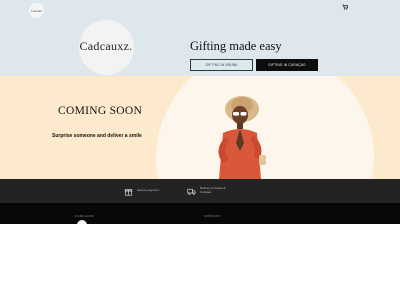 Image resolution: width=400 pixels, height=300 pixels. I want to click on feature-secure-payment: Secure payment, so click(141, 191).